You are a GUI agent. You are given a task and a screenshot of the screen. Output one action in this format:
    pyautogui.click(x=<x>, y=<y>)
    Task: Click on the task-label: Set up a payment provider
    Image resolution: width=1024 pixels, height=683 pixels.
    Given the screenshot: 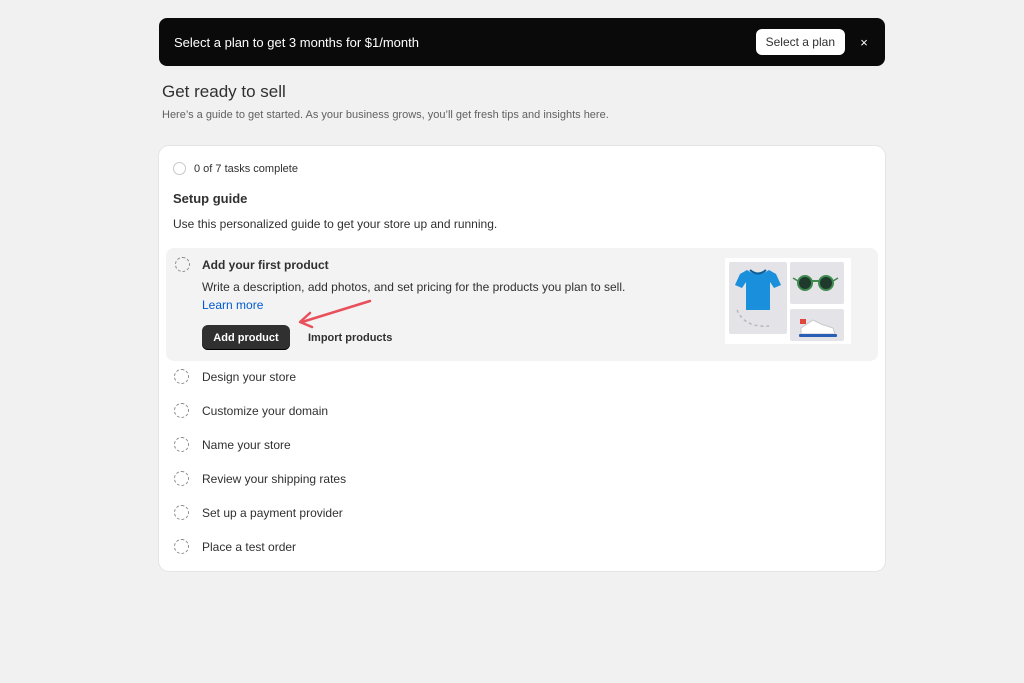 What is the action you would take?
    pyautogui.click(x=272, y=512)
    